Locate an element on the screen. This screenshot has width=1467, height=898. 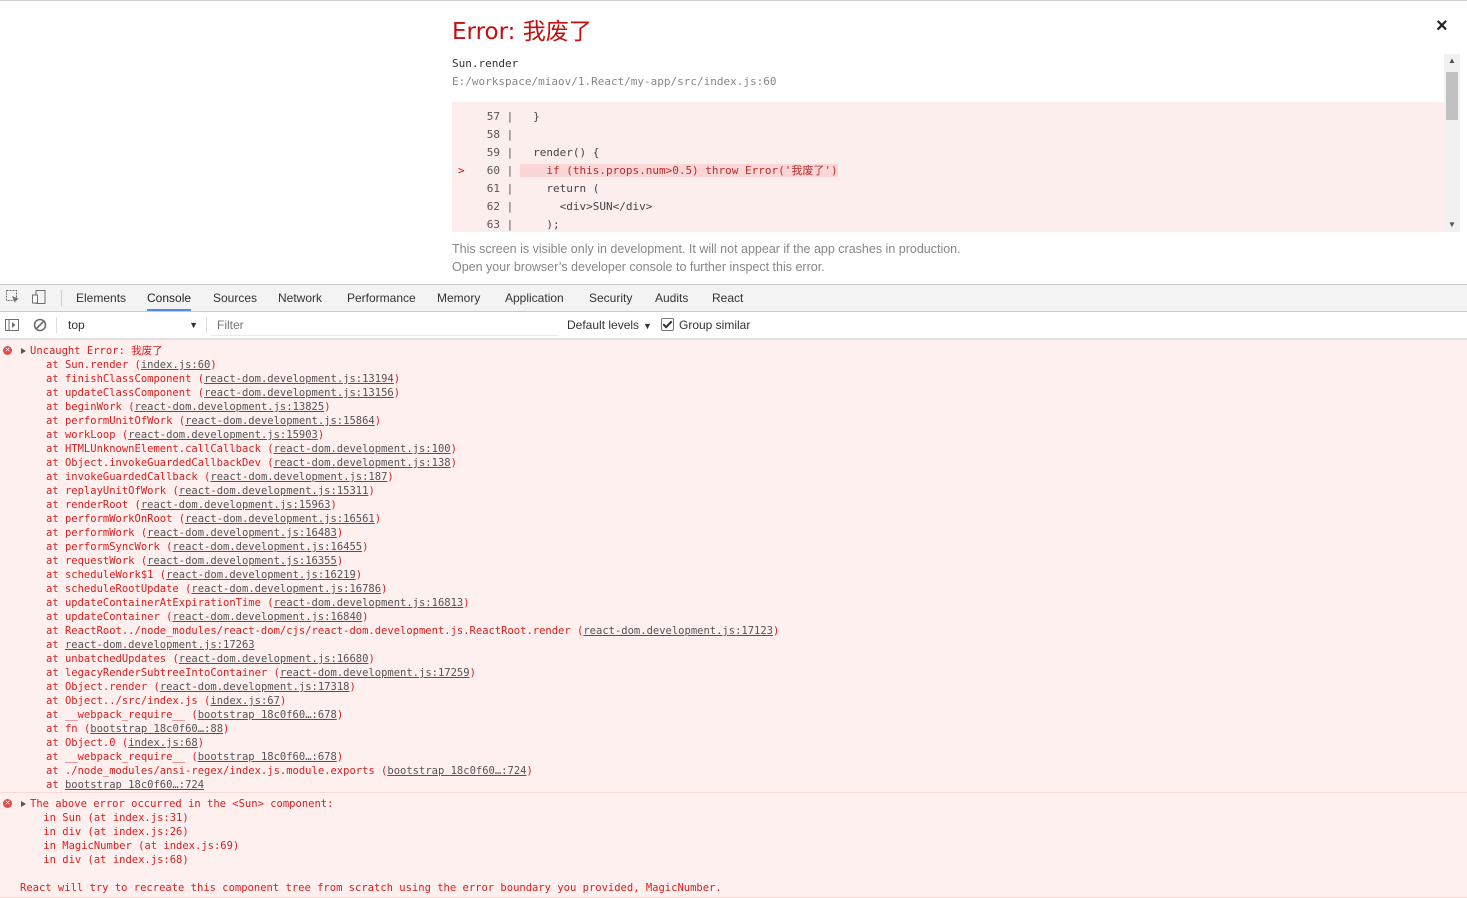
close-icon: × is located at coordinates (1442, 26).